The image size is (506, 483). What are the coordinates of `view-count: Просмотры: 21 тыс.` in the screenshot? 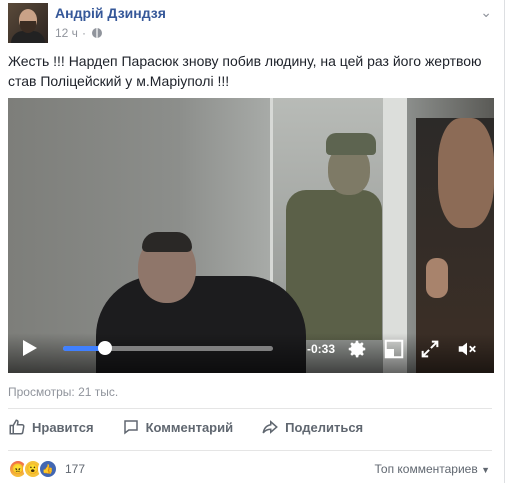 It's located at (63, 392).